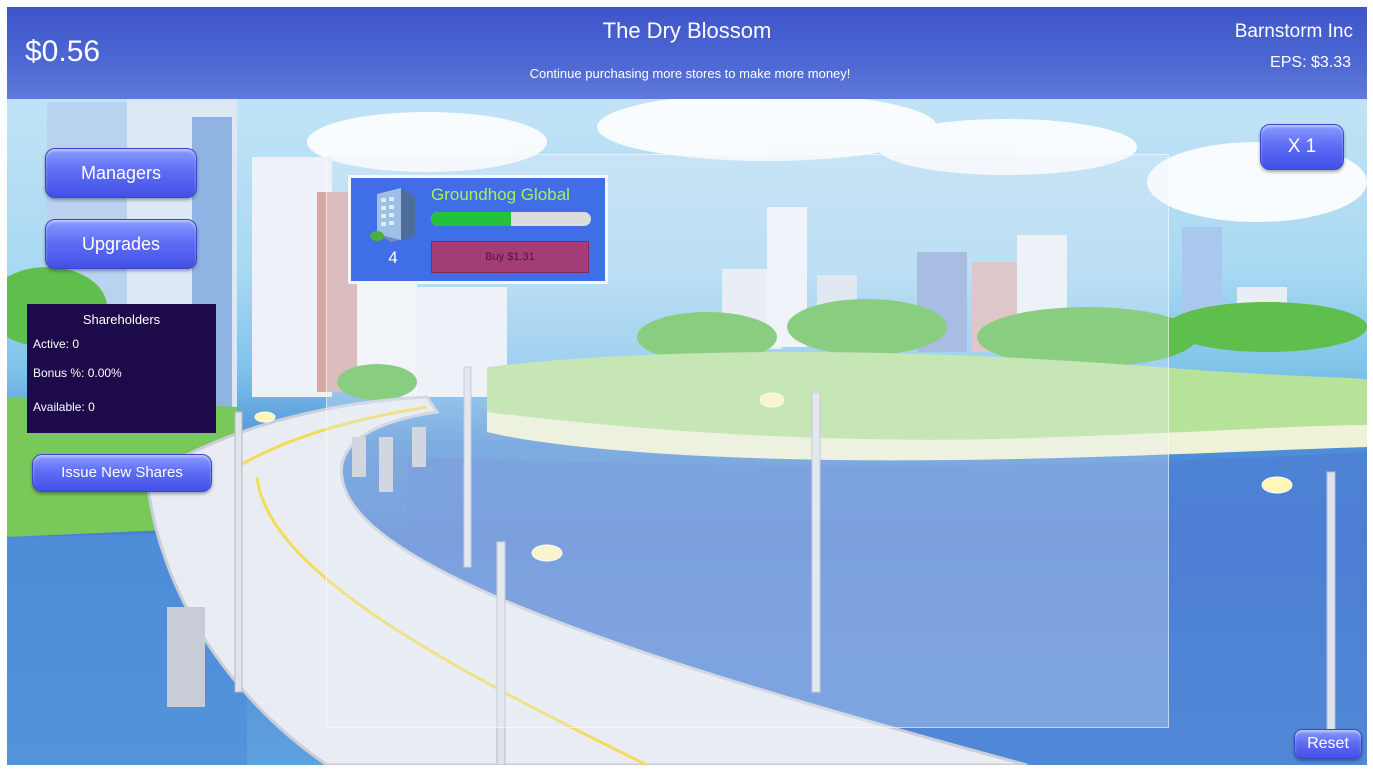  I want to click on store-title: The Dry Blossom, so click(687, 30).